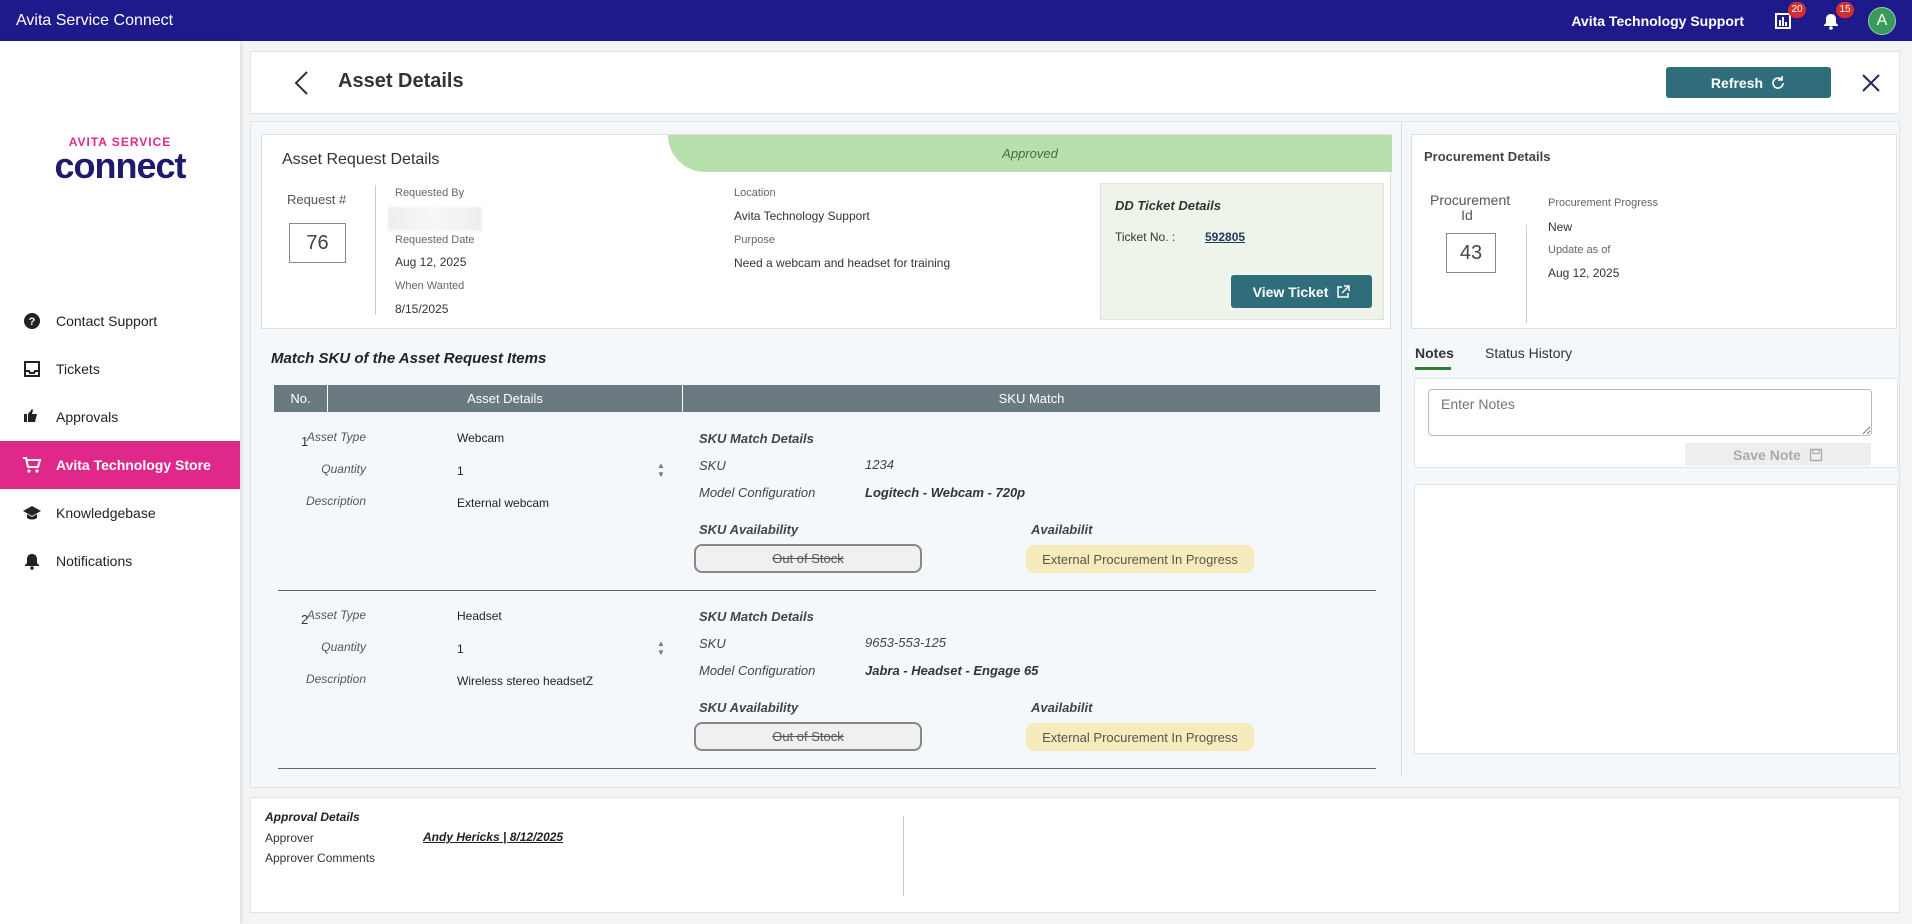  What do you see at coordinates (952, 670) in the screenshot?
I see `model-config-value: Jabra - Headset - Engage 65` at bounding box center [952, 670].